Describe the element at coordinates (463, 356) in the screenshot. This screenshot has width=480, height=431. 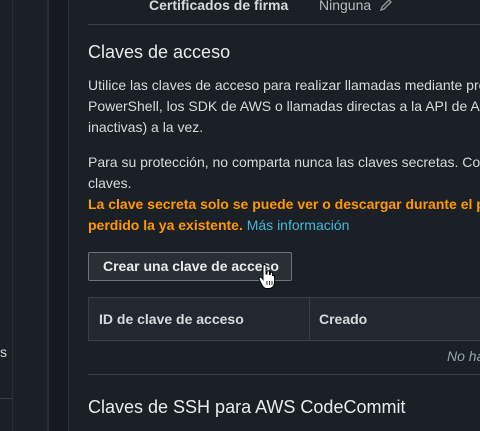
I see `empty-table-message: No ha` at that location.